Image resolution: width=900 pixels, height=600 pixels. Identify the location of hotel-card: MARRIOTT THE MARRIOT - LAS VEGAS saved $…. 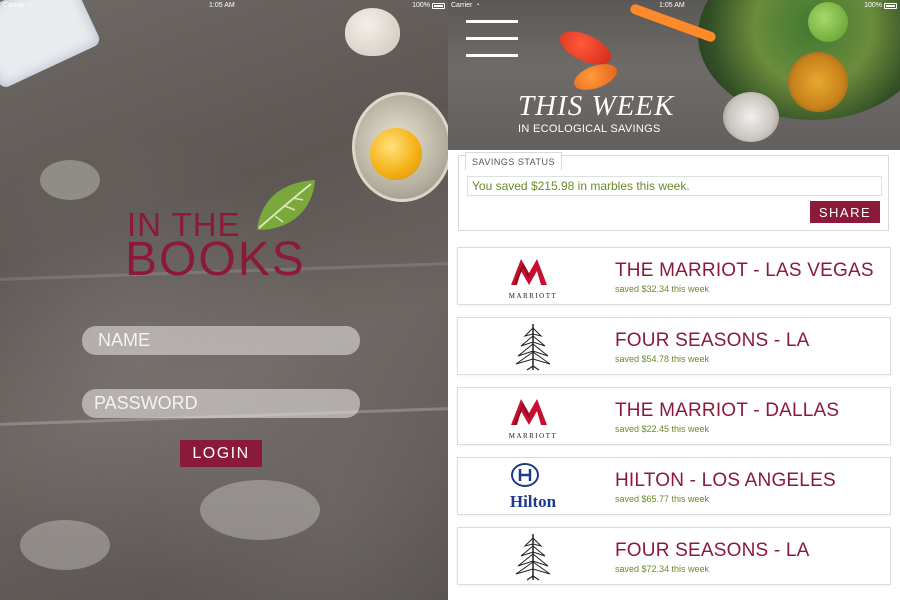
(674, 276).